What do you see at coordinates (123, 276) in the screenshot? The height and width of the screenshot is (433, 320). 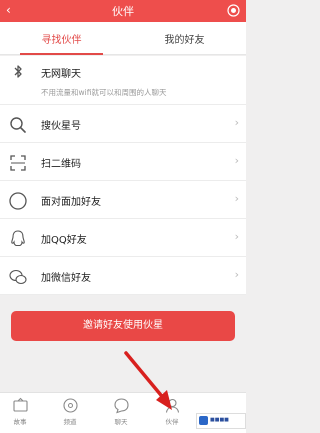 I see `list-item-add-wechat: 加微信好友 ›` at bounding box center [123, 276].